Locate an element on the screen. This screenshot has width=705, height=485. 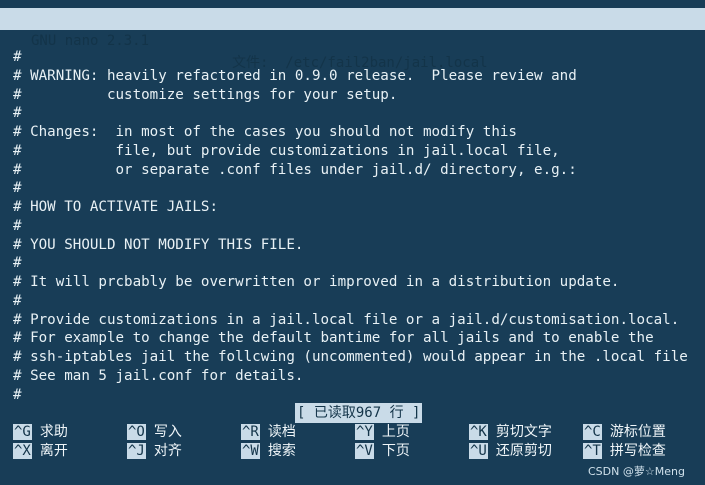
editor-line: # See man 5 jail.conf for details. is located at coordinates (359, 376).